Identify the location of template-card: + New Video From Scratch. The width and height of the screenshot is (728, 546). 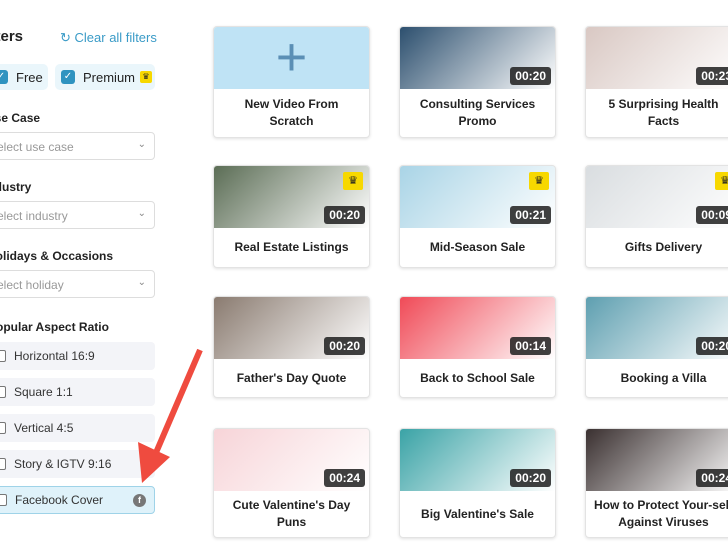
(291, 82).